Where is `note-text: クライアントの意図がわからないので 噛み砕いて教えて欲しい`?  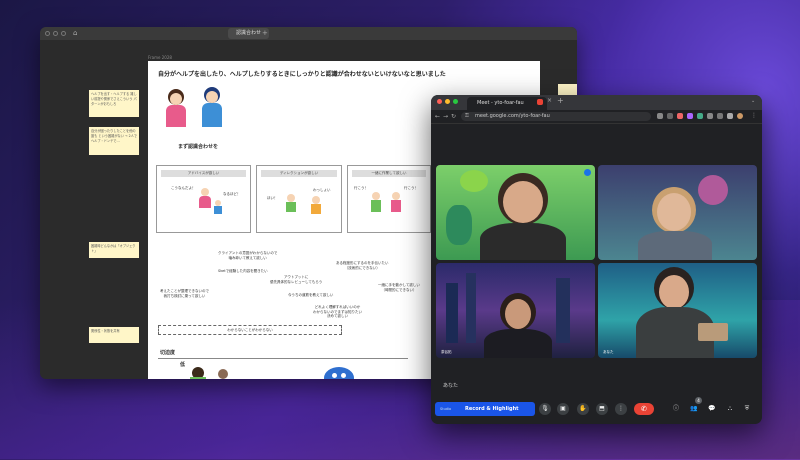
note-text: クライアントの意図がわからないので 噛み砕いて教えて欲しい is located at coordinates (247, 255).